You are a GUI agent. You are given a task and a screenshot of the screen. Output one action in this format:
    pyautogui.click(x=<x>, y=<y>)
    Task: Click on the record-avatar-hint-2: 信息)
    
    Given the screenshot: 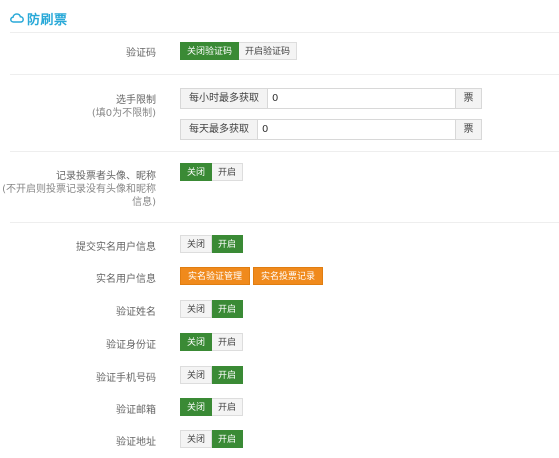 What is the action you would take?
    pyautogui.click(x=144, y=202)
    